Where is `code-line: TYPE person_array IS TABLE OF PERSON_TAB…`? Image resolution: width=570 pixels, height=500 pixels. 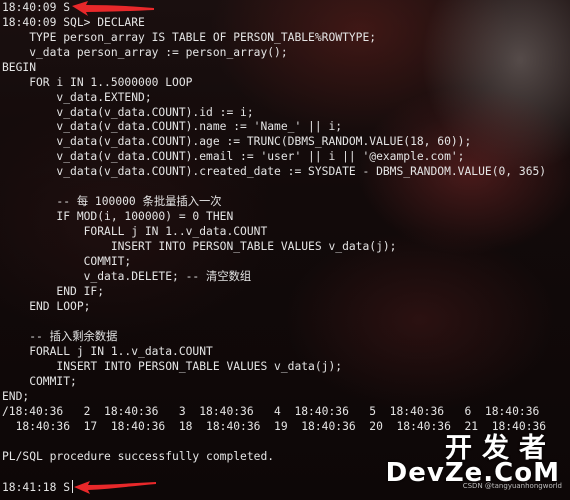
code-line: TYPE person_array IS TABLE OF PERSON_TAB… is located at coordinates (189, 37).